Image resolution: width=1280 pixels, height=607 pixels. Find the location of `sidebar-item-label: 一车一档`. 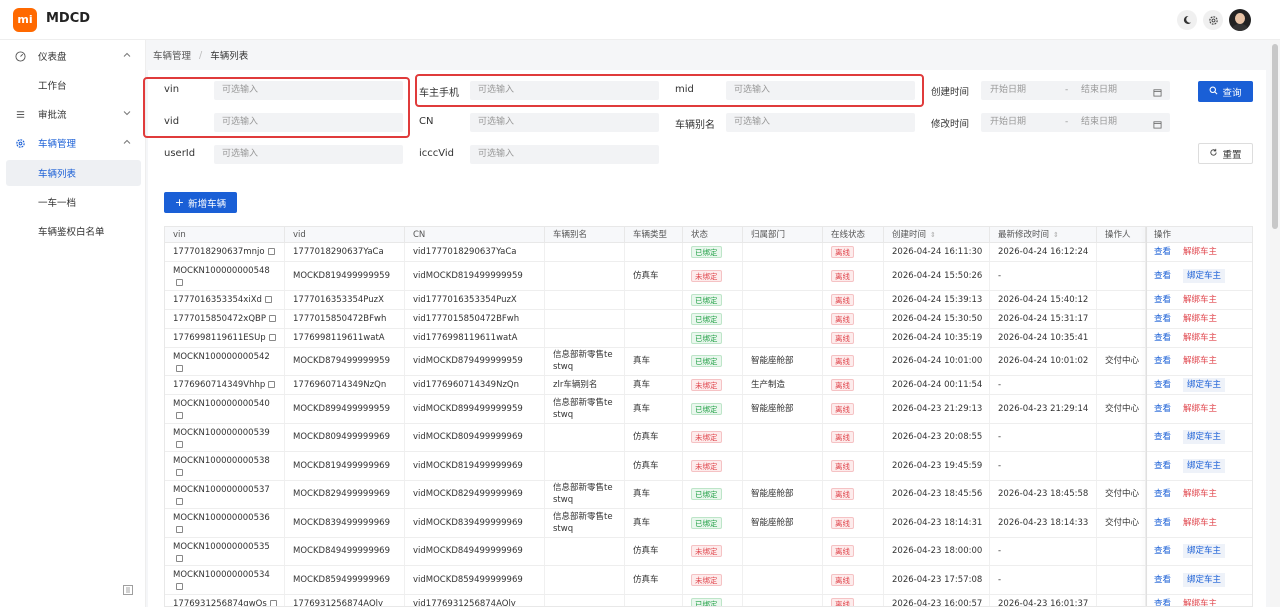

sidebar-item-label: 一车一档 is located at coordinates (57, 203).